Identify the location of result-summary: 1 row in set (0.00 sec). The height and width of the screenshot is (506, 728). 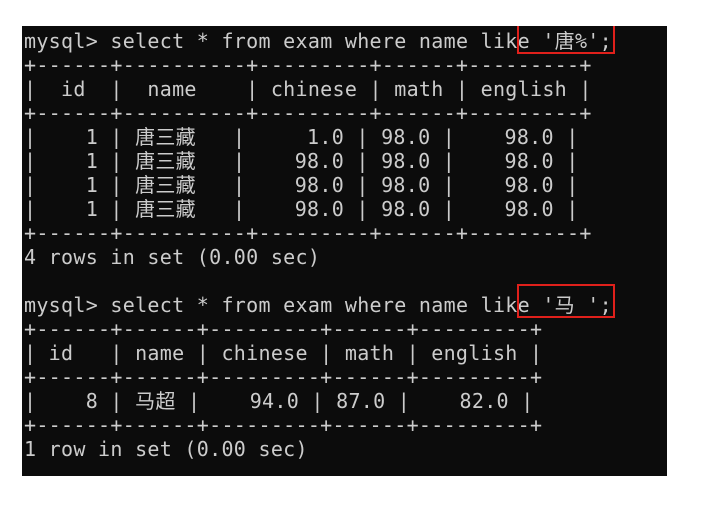
(166, 449).